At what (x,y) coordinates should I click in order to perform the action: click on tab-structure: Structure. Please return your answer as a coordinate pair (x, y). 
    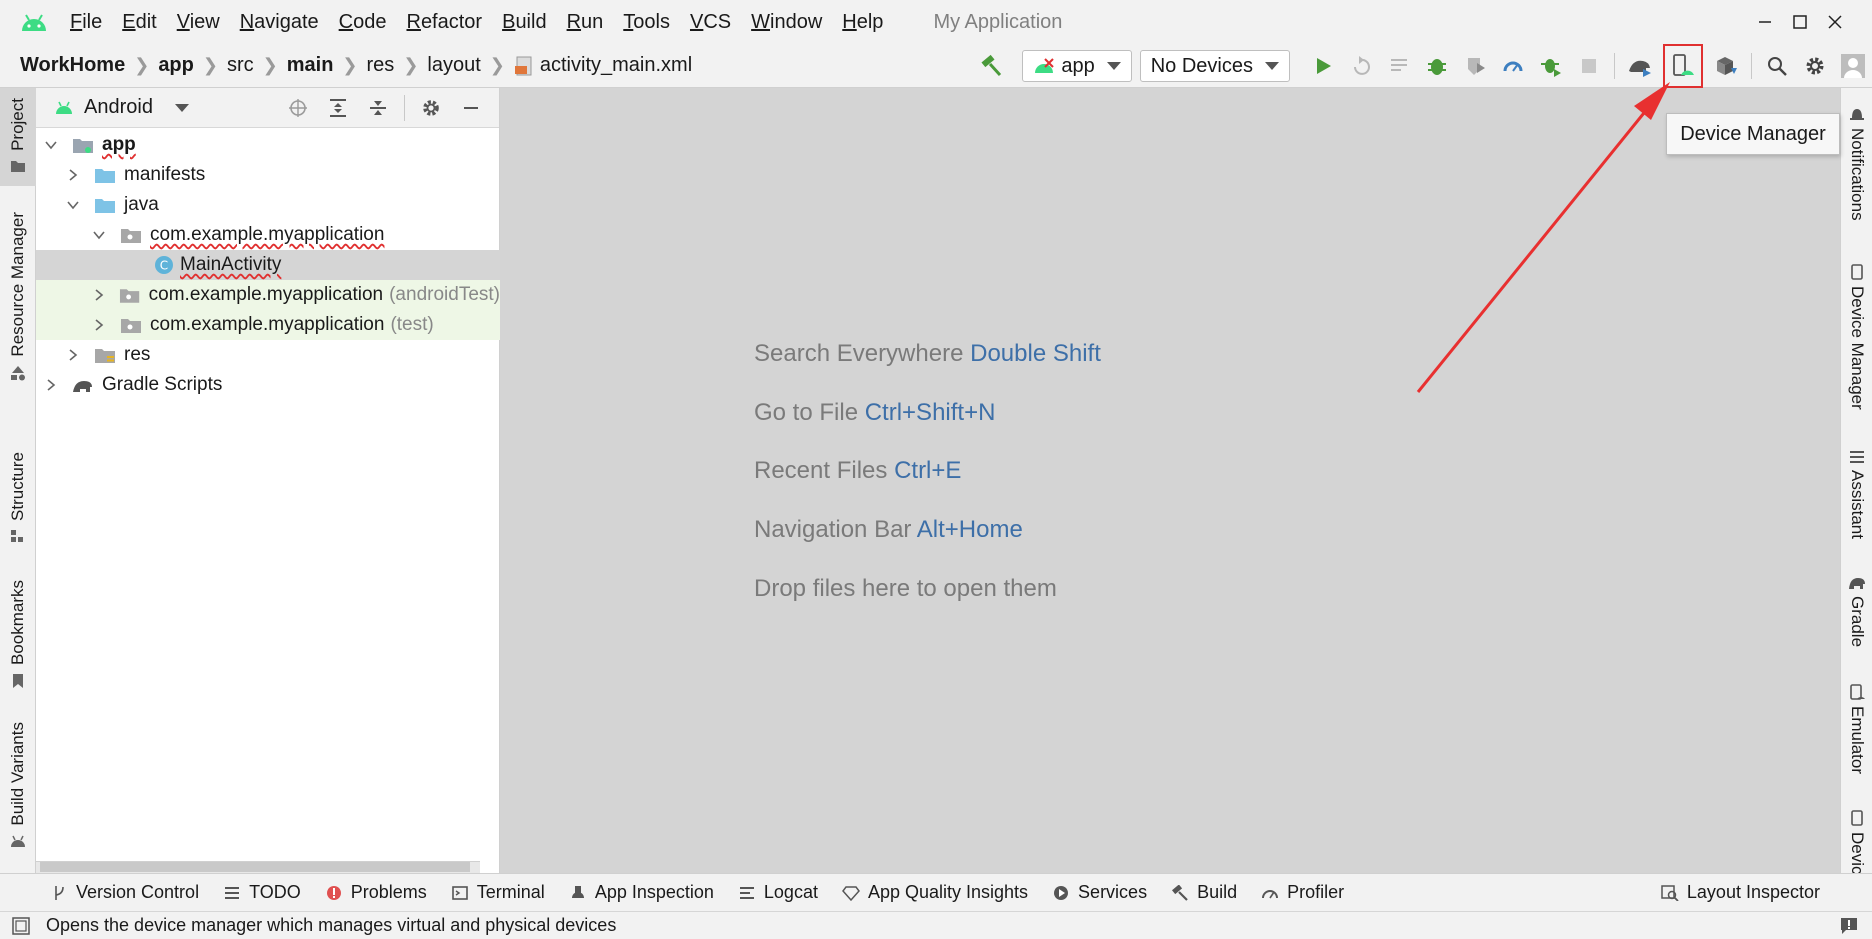
    Looking at the image, I should click on (18, 502).